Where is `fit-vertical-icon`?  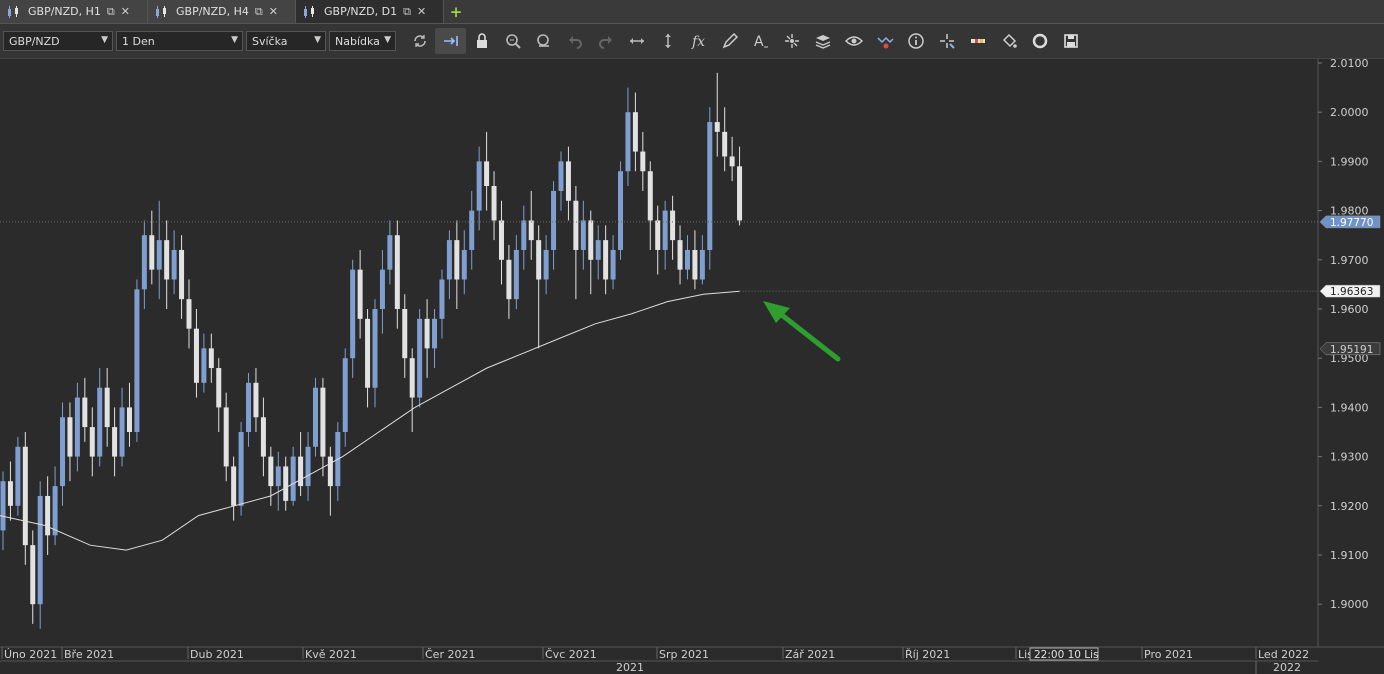 fit-vertical-icon is located at coordinates (667, 41).